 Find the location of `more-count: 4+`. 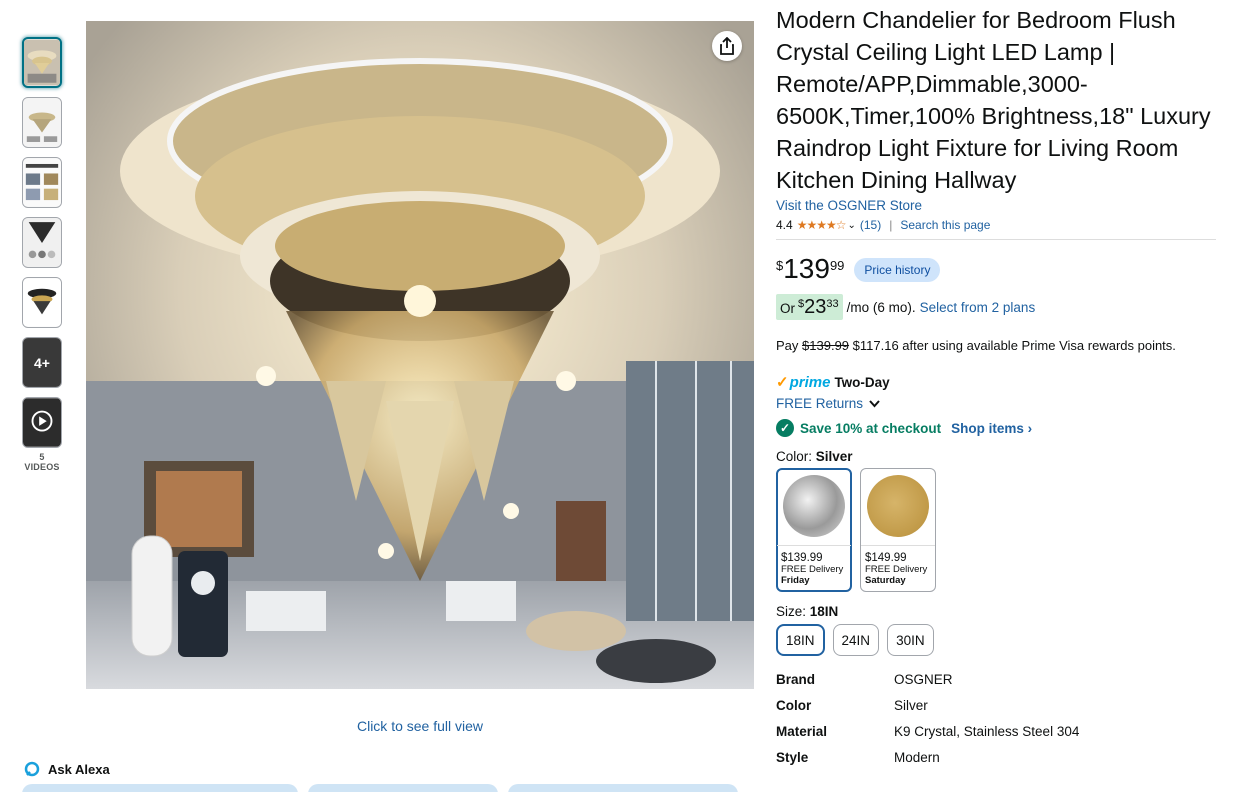

more-count: 4+ is located at coordinates (42, 362).